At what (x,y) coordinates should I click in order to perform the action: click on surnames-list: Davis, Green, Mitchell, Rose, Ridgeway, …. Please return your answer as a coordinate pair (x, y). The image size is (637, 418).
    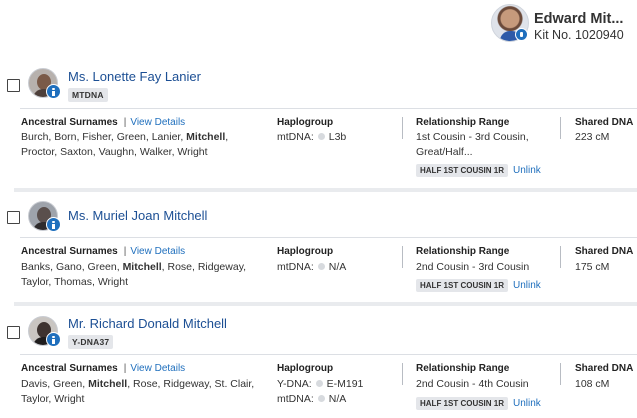
    Looking at the image, I should click on (138, 391).